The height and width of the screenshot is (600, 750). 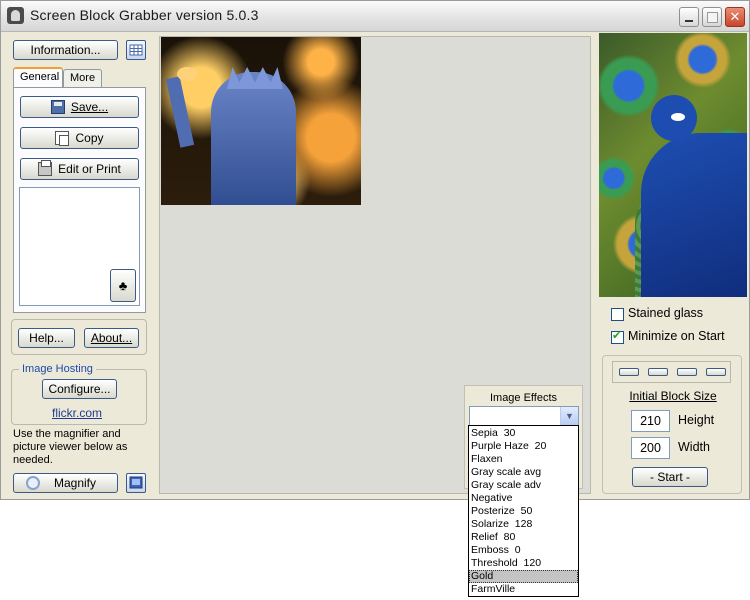 What do you see at coordinates (735, 17) in the screenshot?
I see `close-icon: ✕` at bounding box center [735, 17].